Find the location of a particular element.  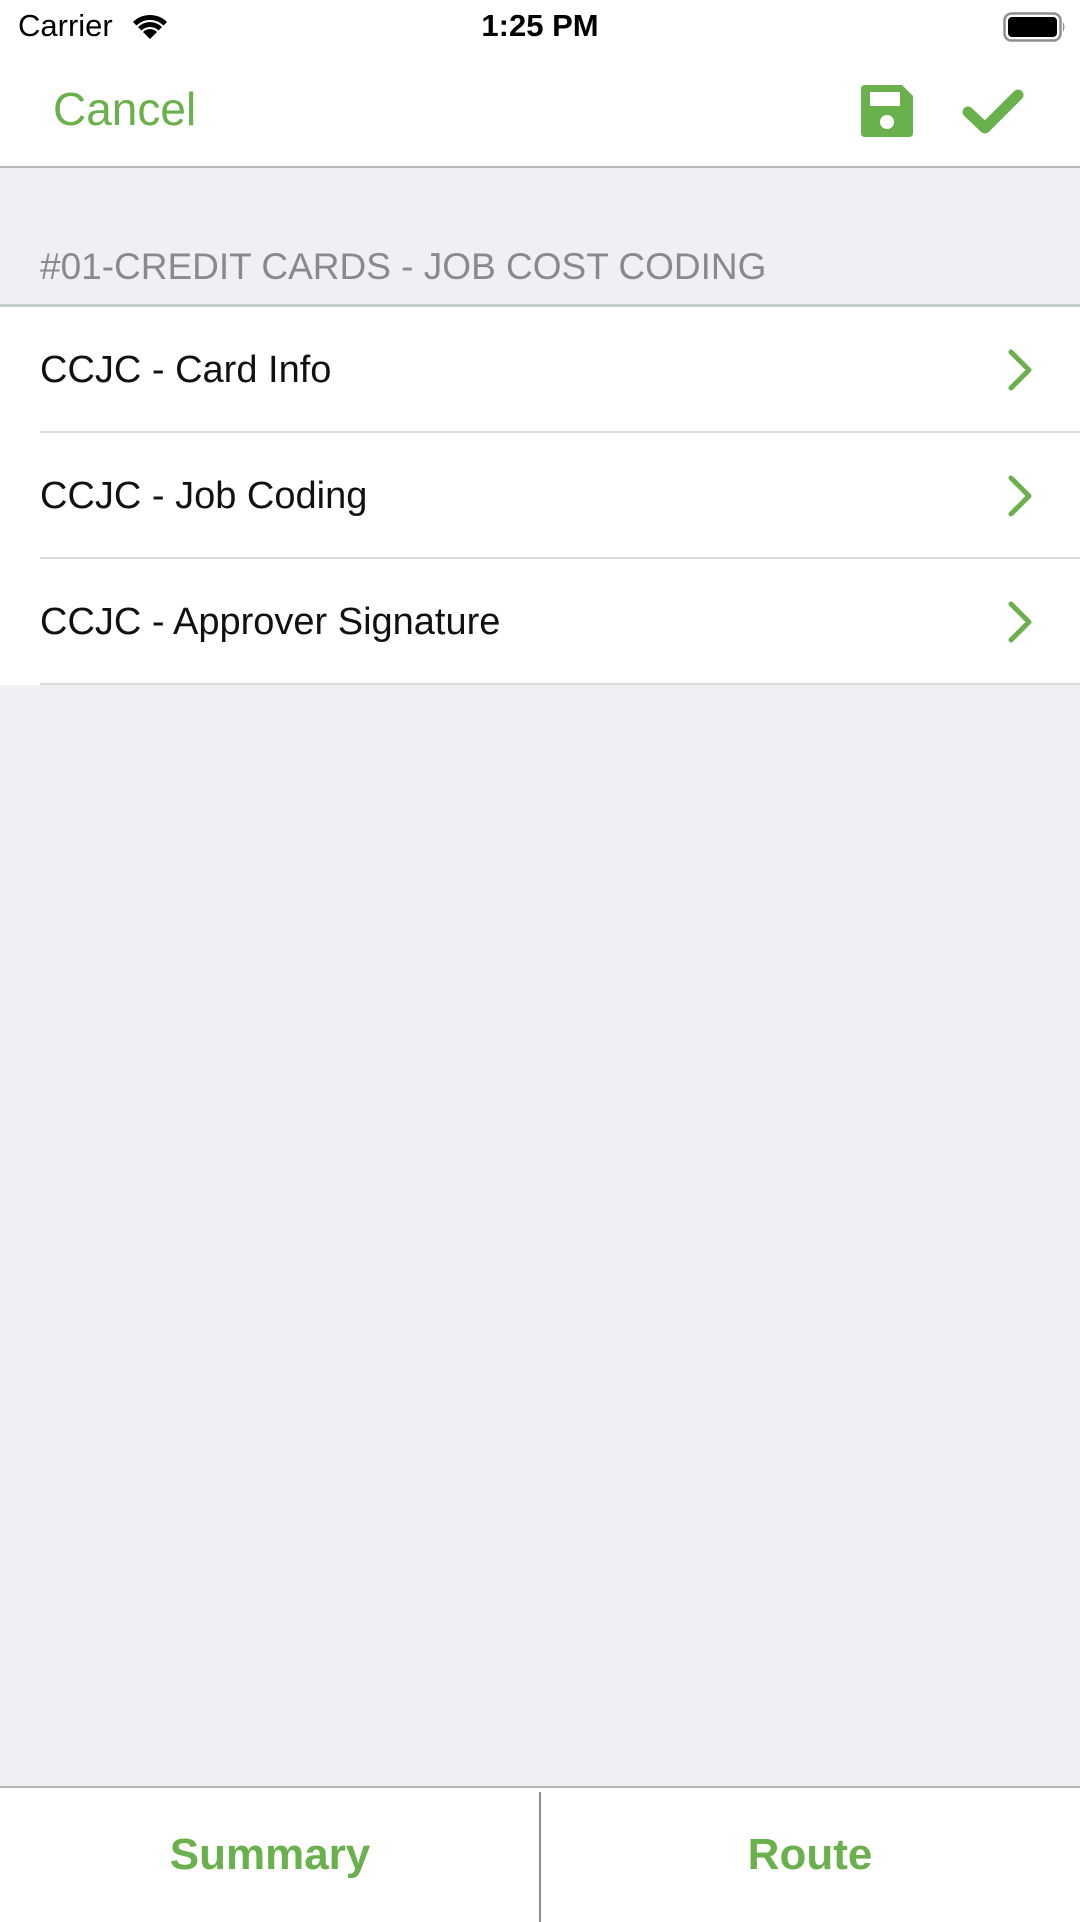

navigation-bar: Cancel is located at coordinates (540, 112).